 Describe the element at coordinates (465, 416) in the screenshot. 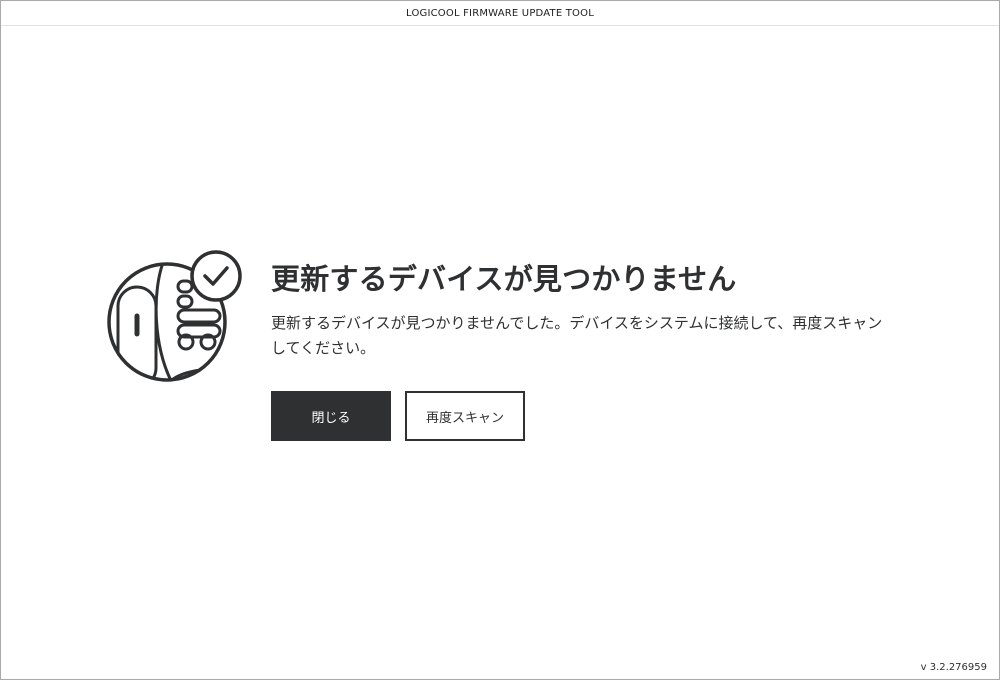

I see `rescan-button: 再度スキャン` at that location.